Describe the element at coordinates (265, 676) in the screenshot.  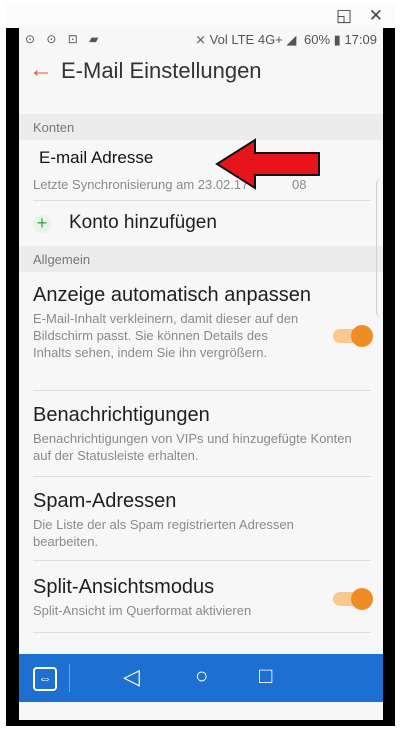
I see `recent-apps-icon: □` at that location.